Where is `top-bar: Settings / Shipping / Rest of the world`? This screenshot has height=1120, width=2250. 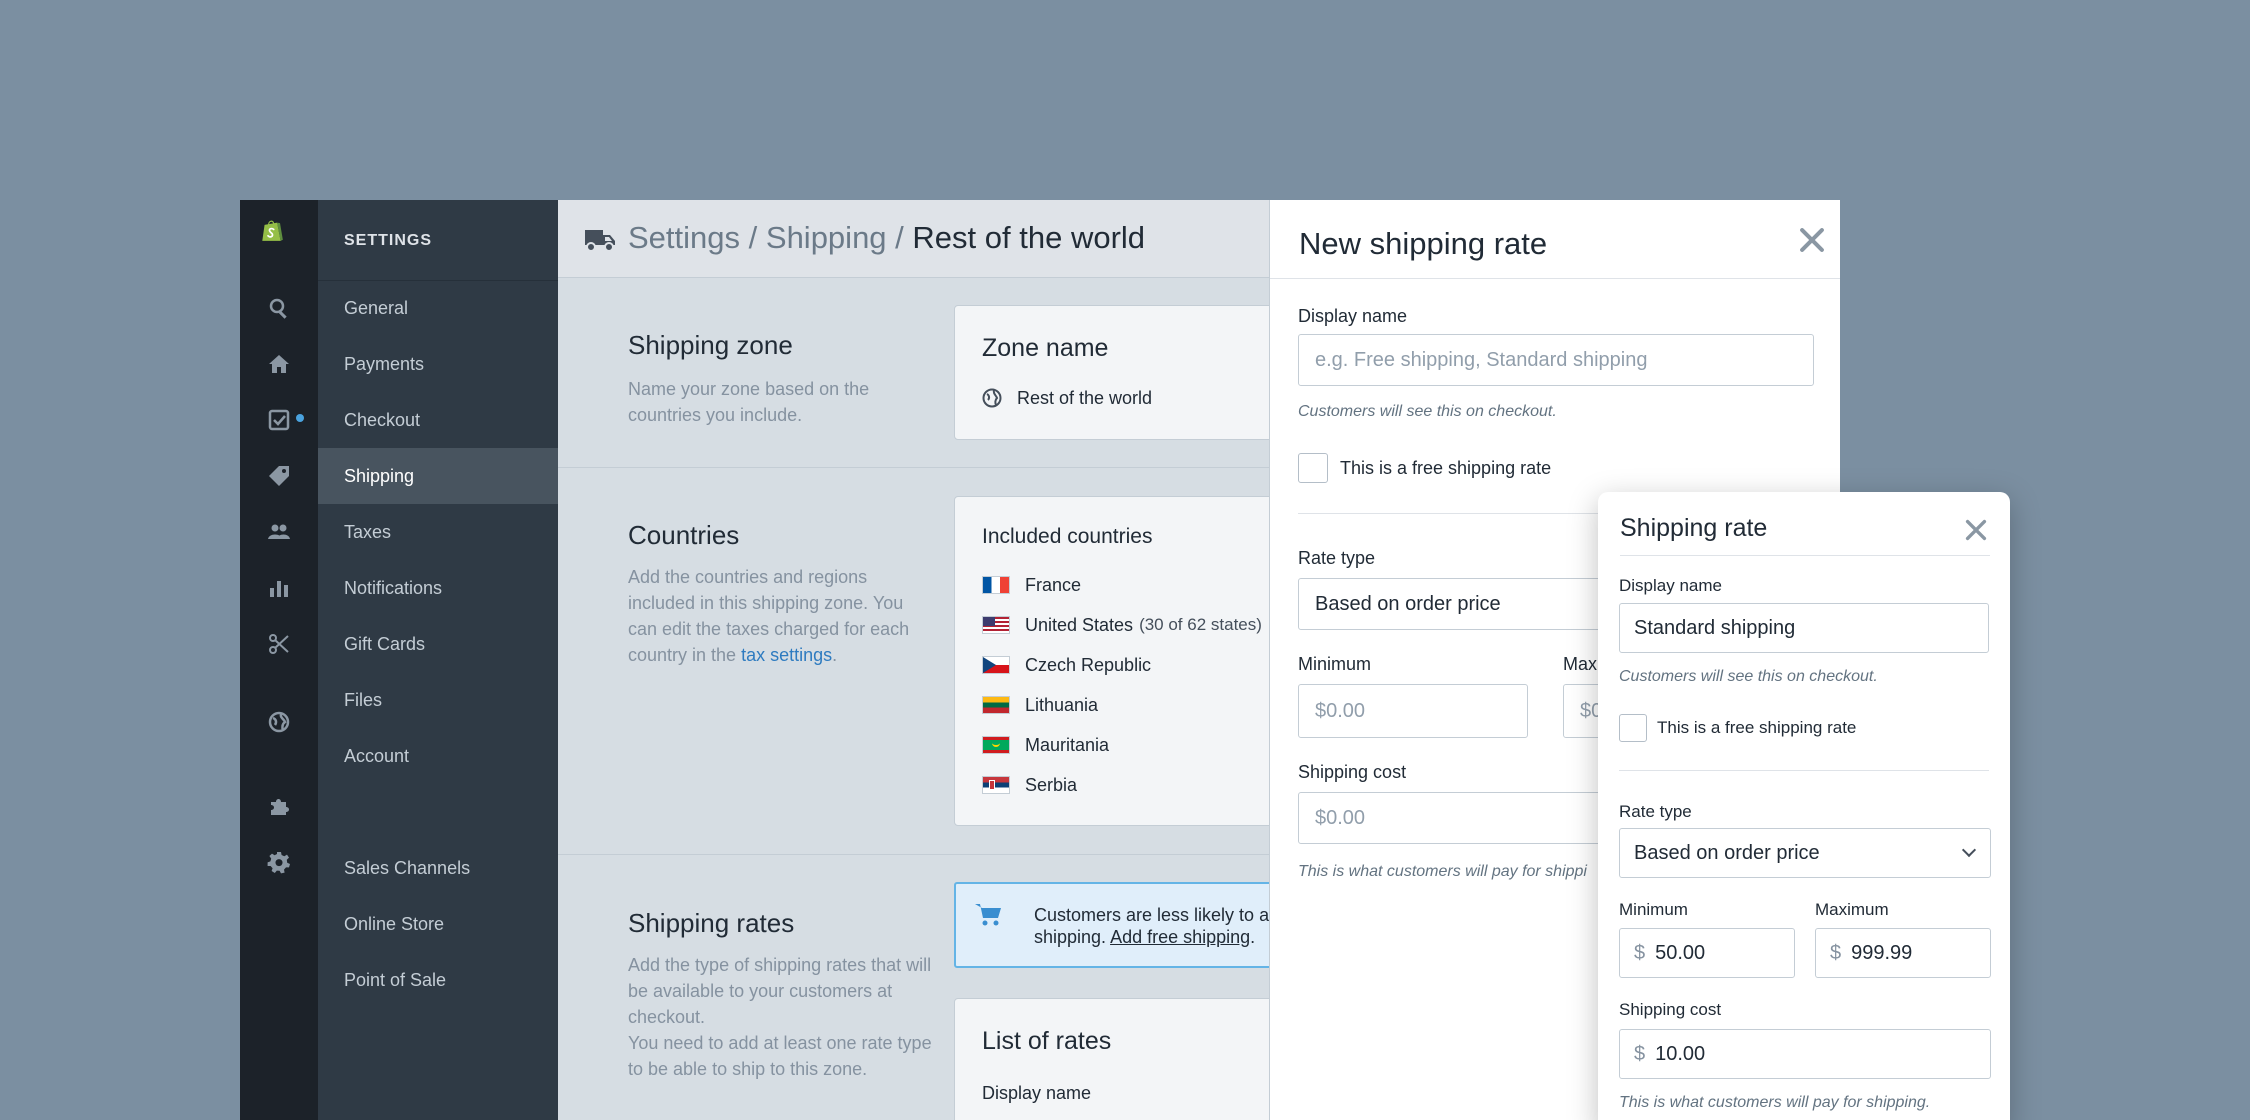 top-bar: Settings / Shipping / Rest of the world is located at coordinates (919, 239).